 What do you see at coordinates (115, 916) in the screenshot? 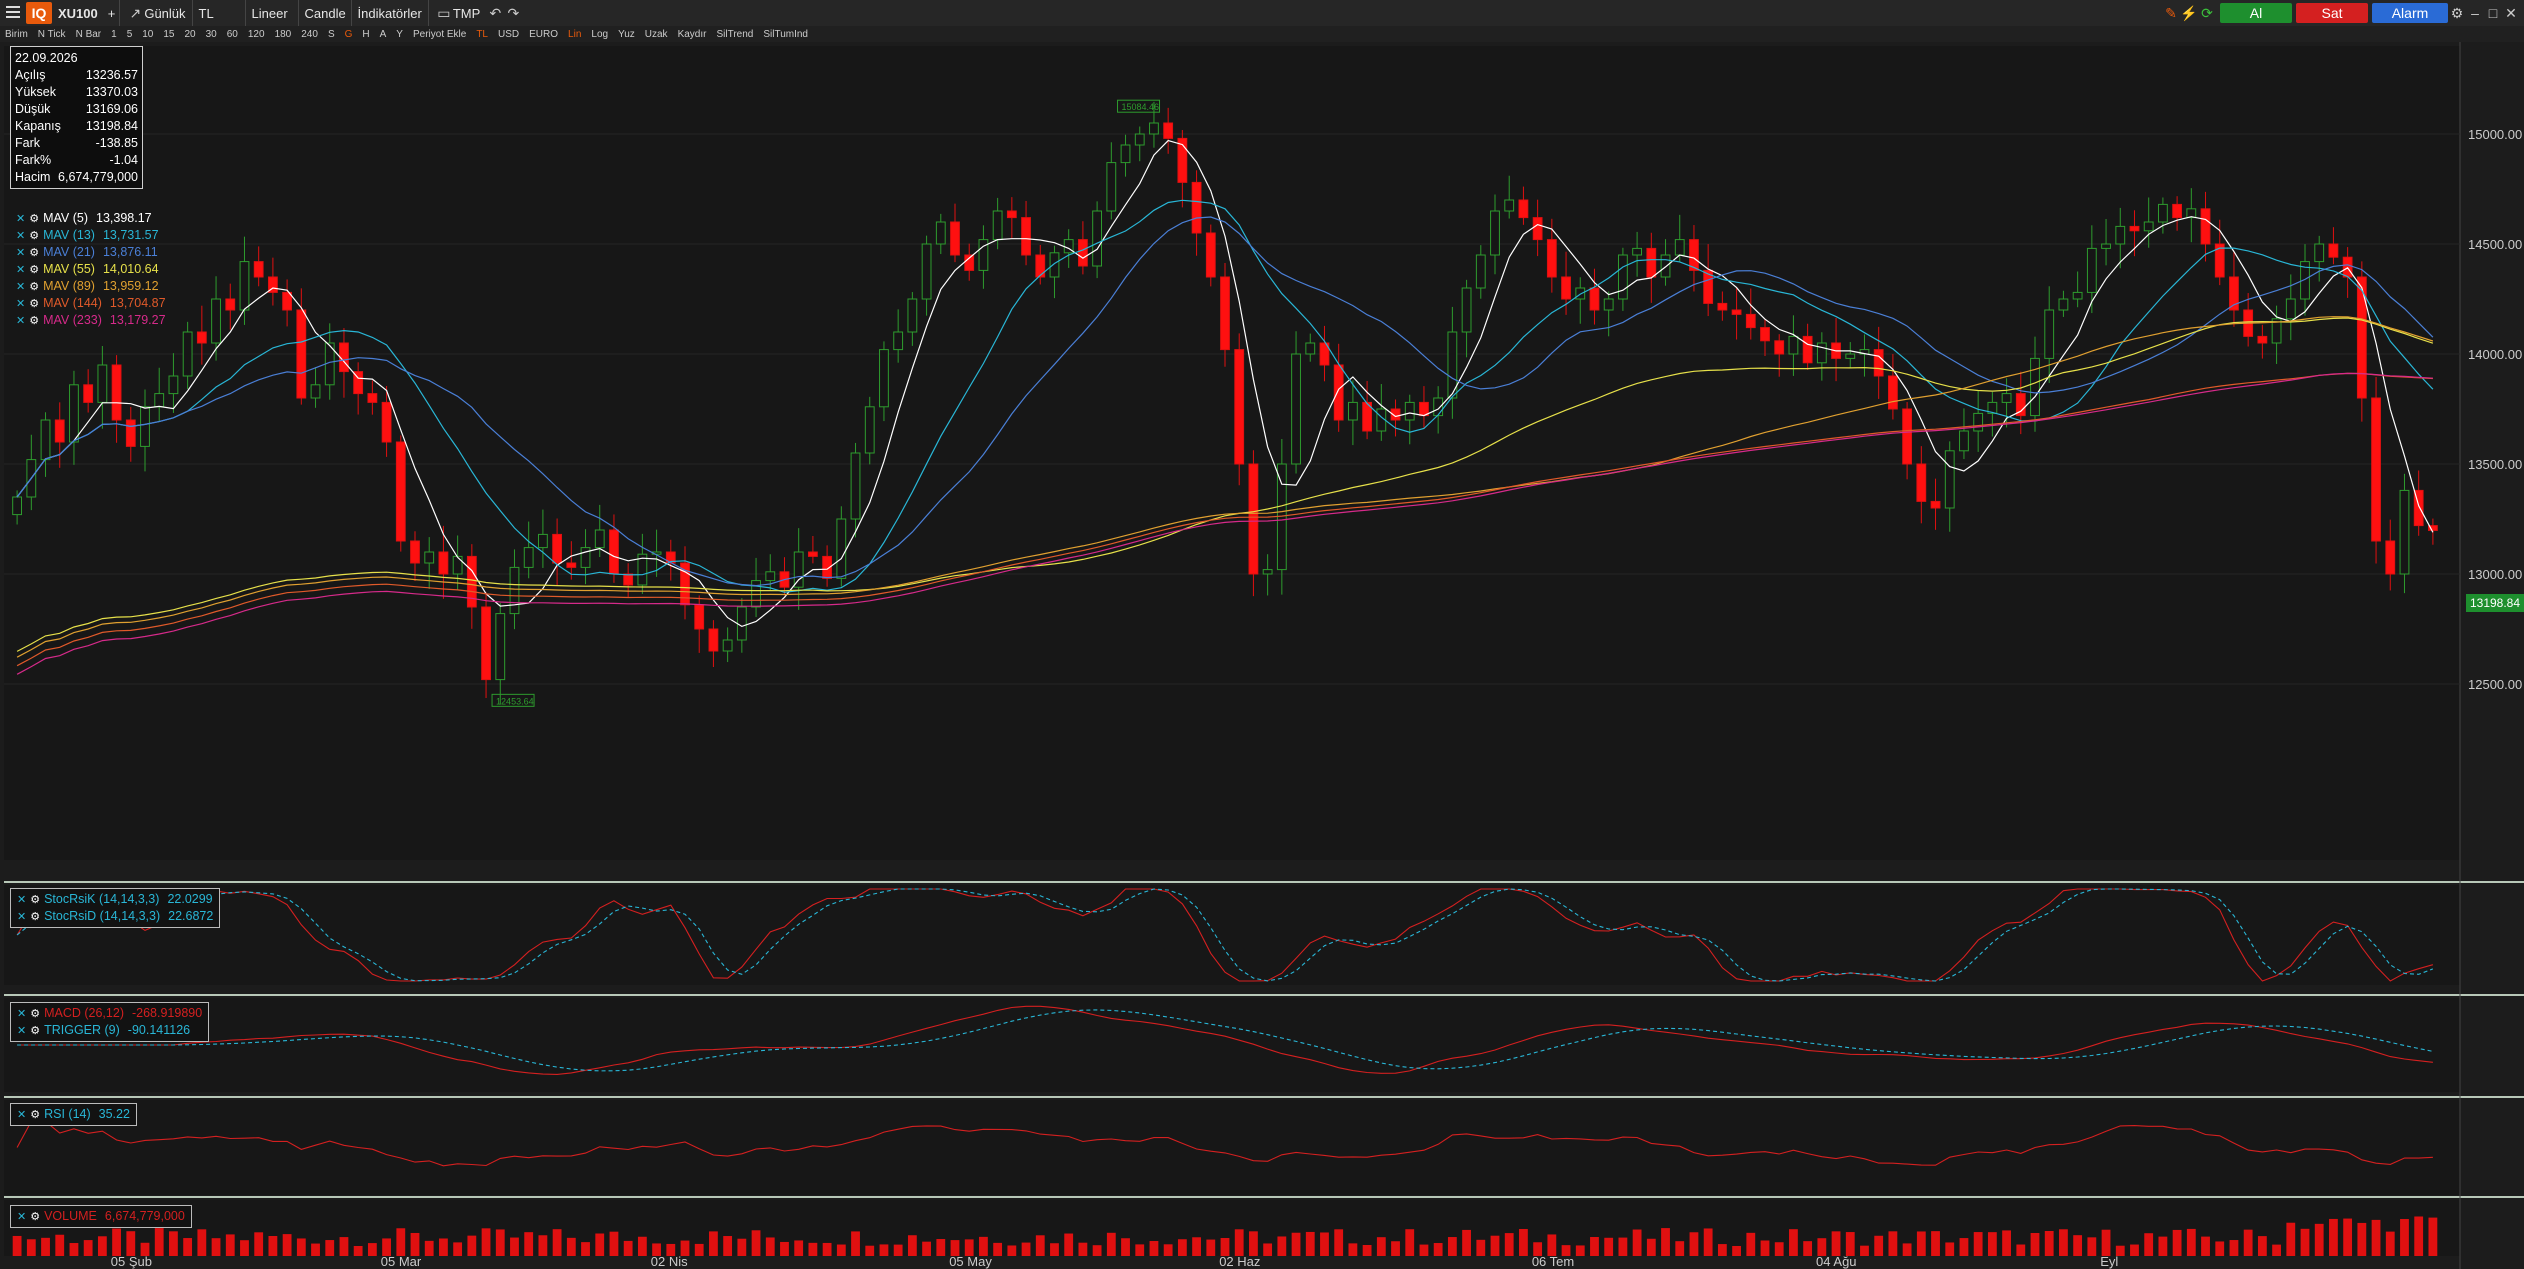
I see `legend-row: ✕ ⚙ StocRsiD (14,14,3,3) 22.6872` at bounding box center [115, 916].